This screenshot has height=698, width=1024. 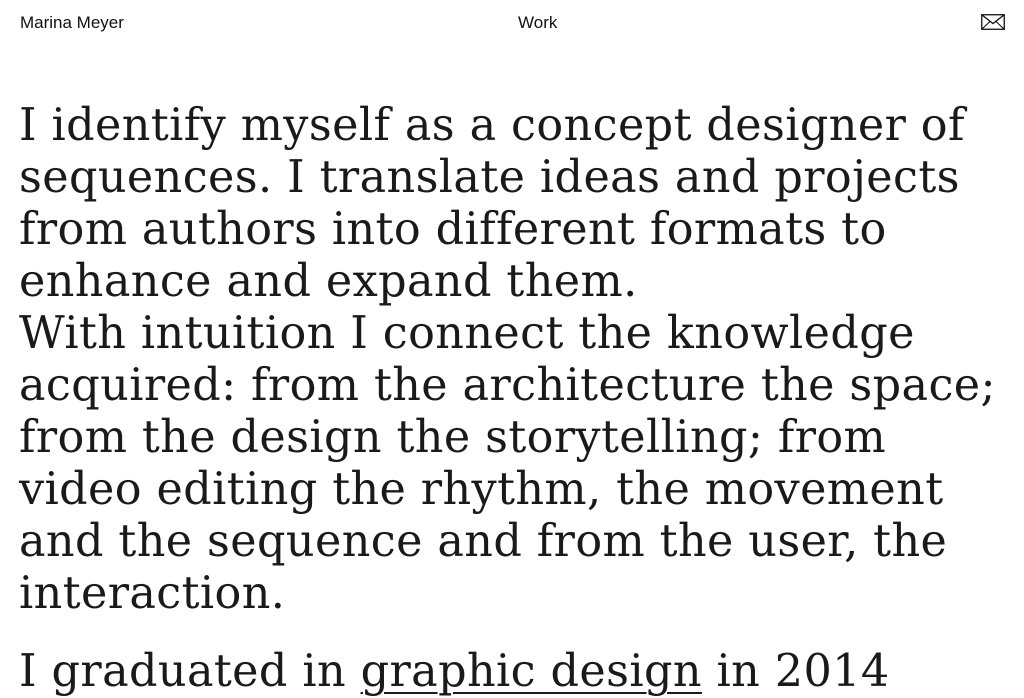 I want to click on bio-paragraph-3: I graduated in graphic design in 2014, so click(x=511, y=672).